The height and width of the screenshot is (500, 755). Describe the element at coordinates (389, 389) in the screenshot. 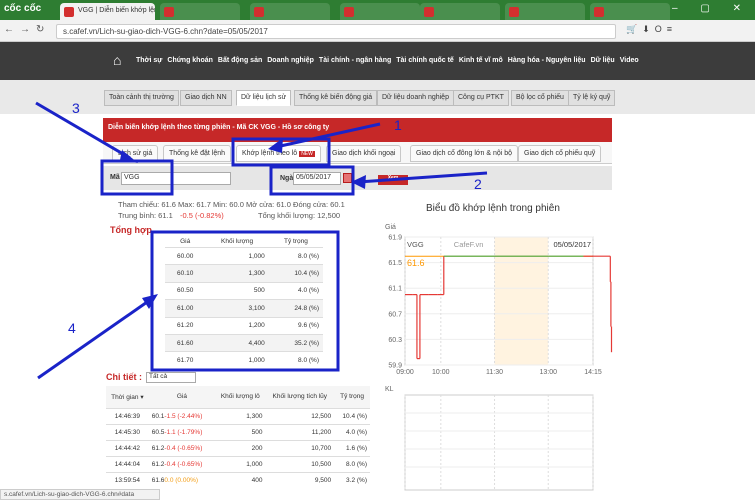

I see `volume-axis-label: KL` at that location.